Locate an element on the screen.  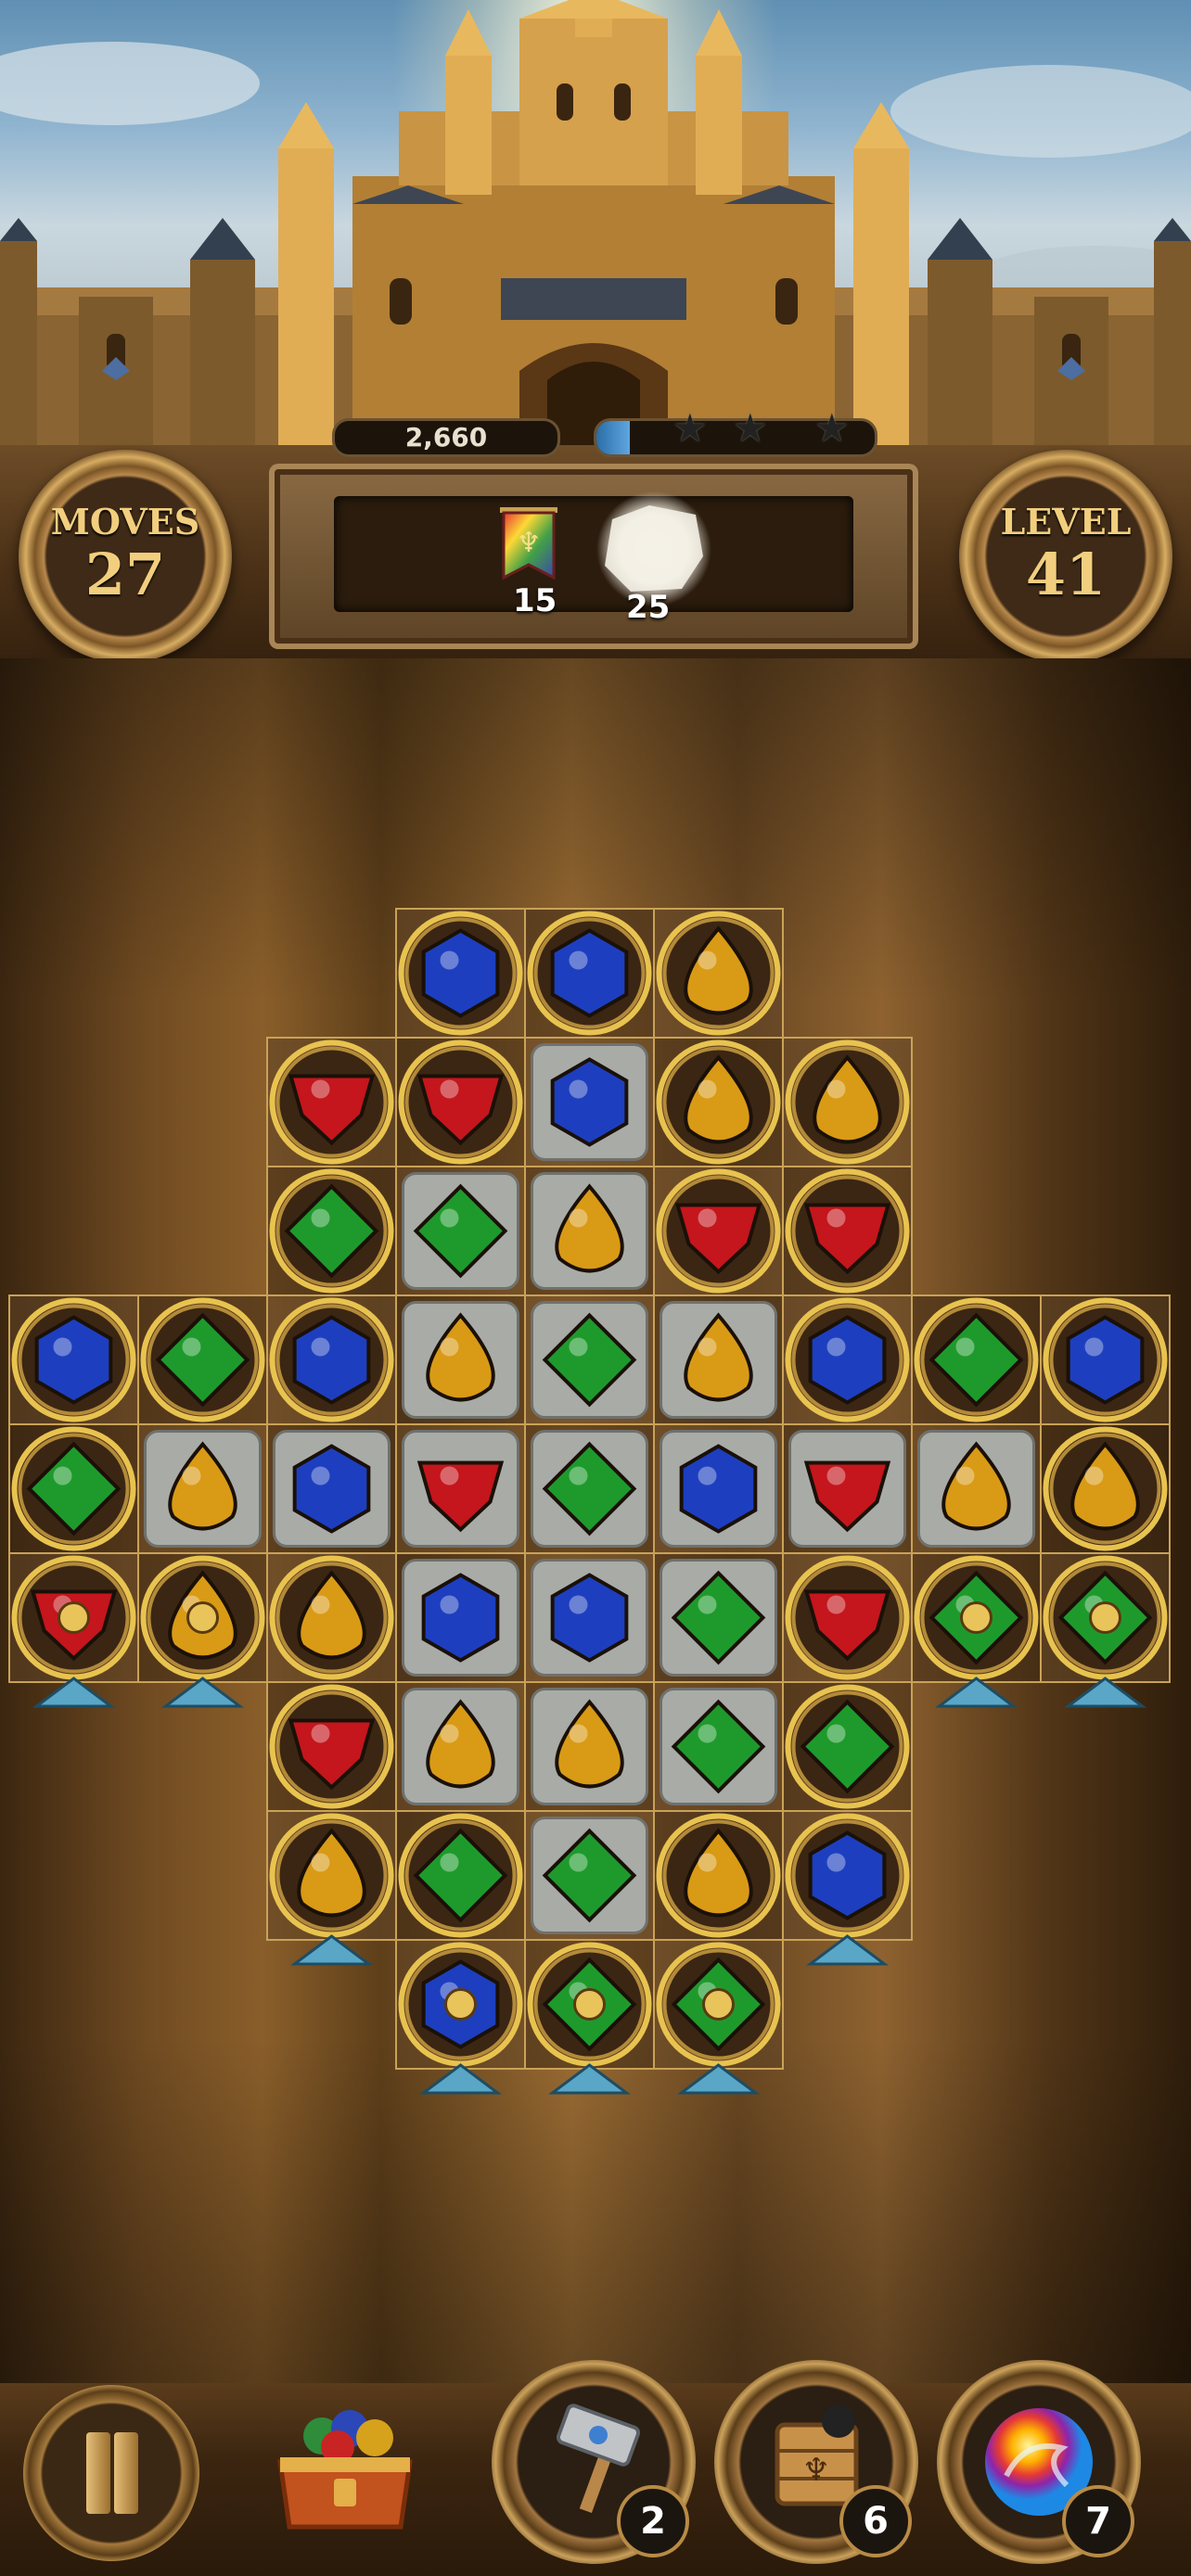
rainbow-booster-button: 7 is located at coordinates (1039, 2462).